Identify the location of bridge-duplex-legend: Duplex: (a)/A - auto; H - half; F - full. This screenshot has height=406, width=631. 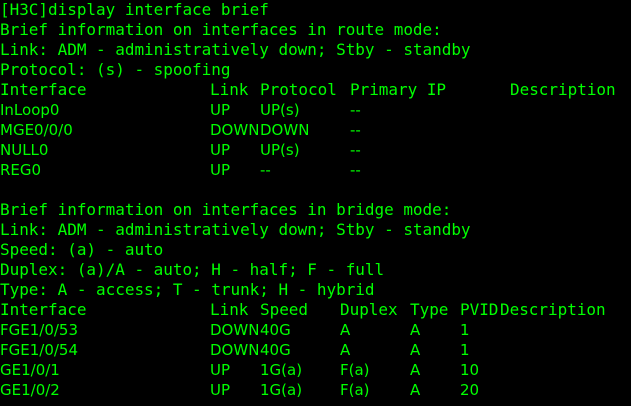
(192, 269).